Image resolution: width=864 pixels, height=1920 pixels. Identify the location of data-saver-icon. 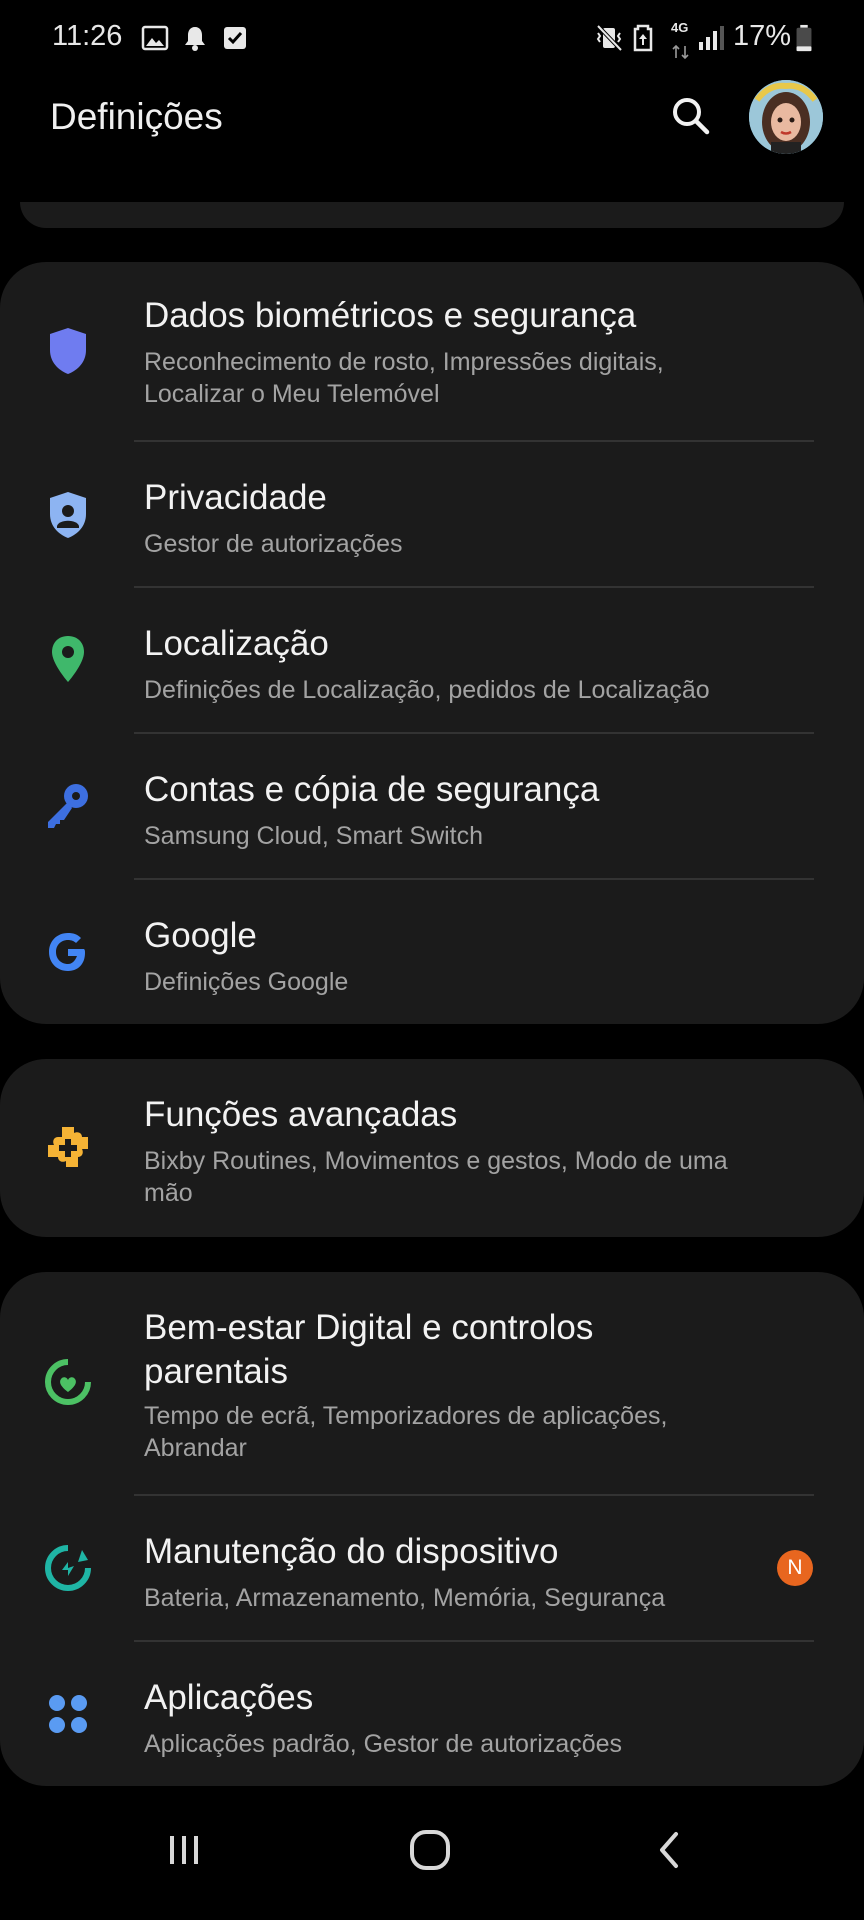
(643, 38).